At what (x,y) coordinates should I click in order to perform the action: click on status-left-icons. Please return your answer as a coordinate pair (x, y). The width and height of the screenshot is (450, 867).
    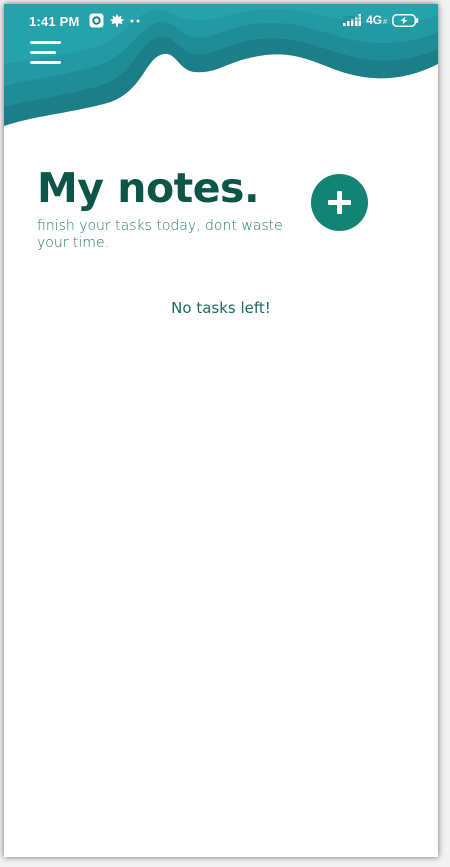
    Looking at the image, I should click on (114, 20).